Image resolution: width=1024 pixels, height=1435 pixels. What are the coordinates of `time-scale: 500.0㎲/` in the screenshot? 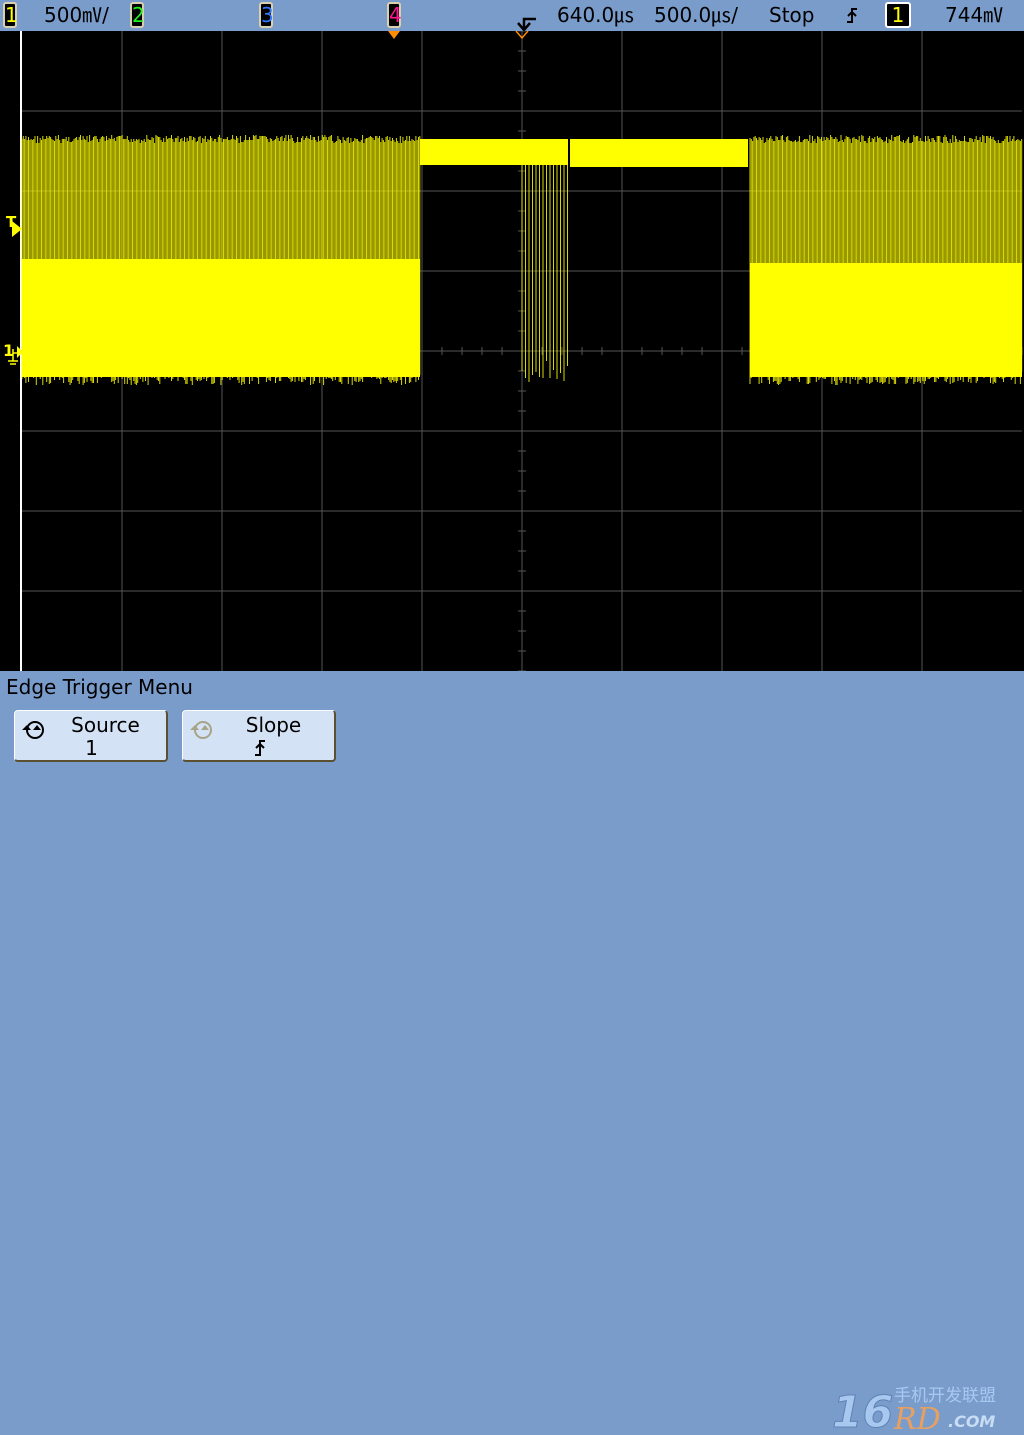 It's located at (696, 15).